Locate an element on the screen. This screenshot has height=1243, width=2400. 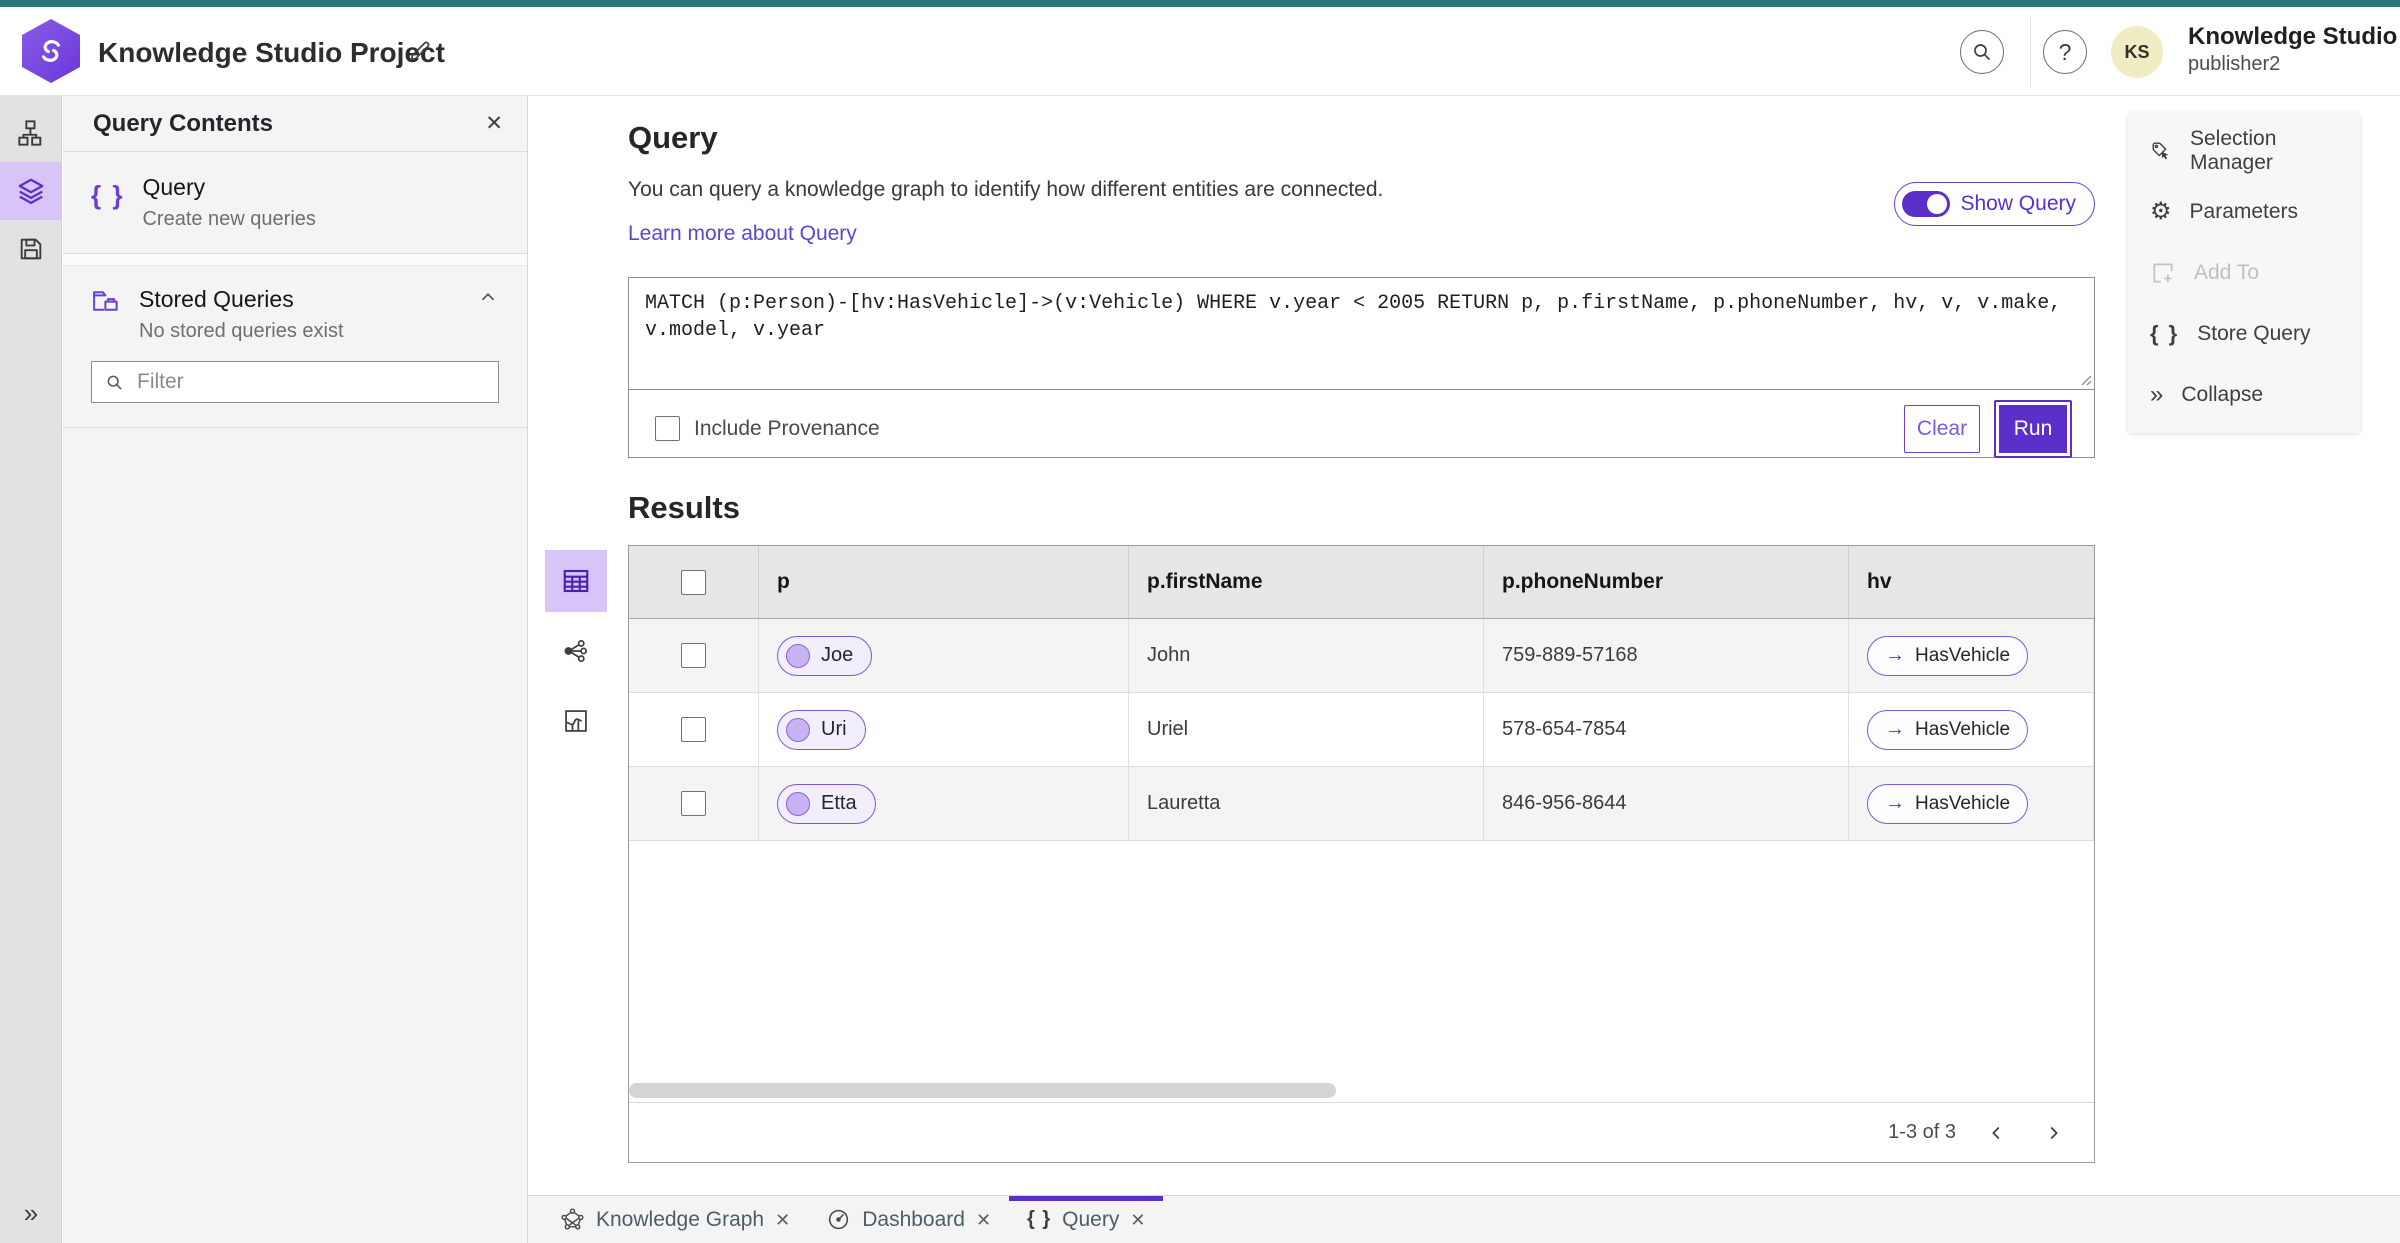
layers-icon is located at coordinates (31, 191).